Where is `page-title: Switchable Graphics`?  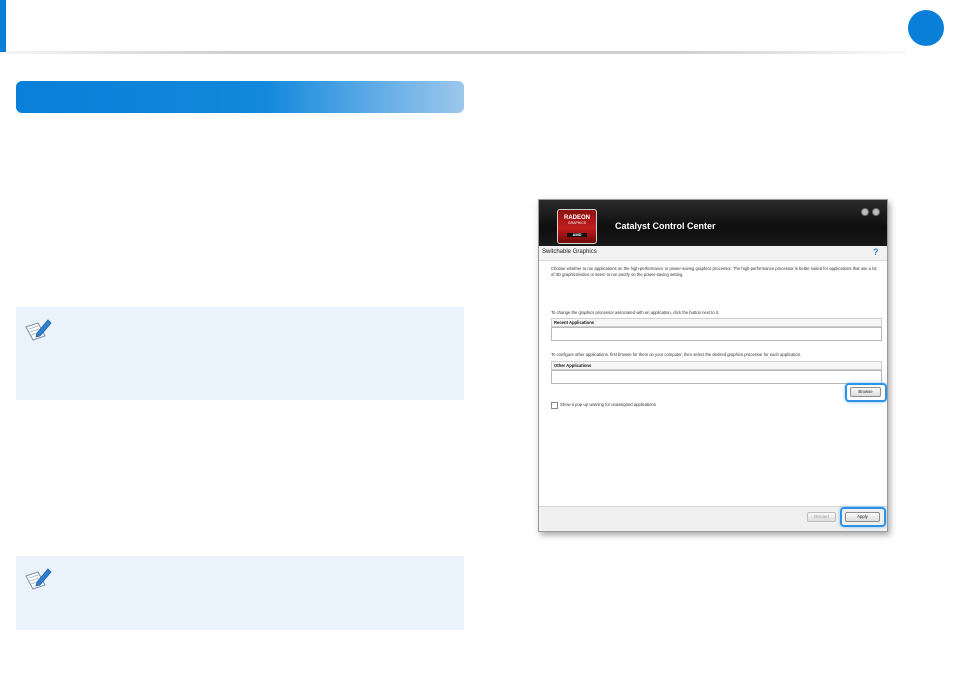 page-title: Switchable Graphics is located at coordinates (569, 252).